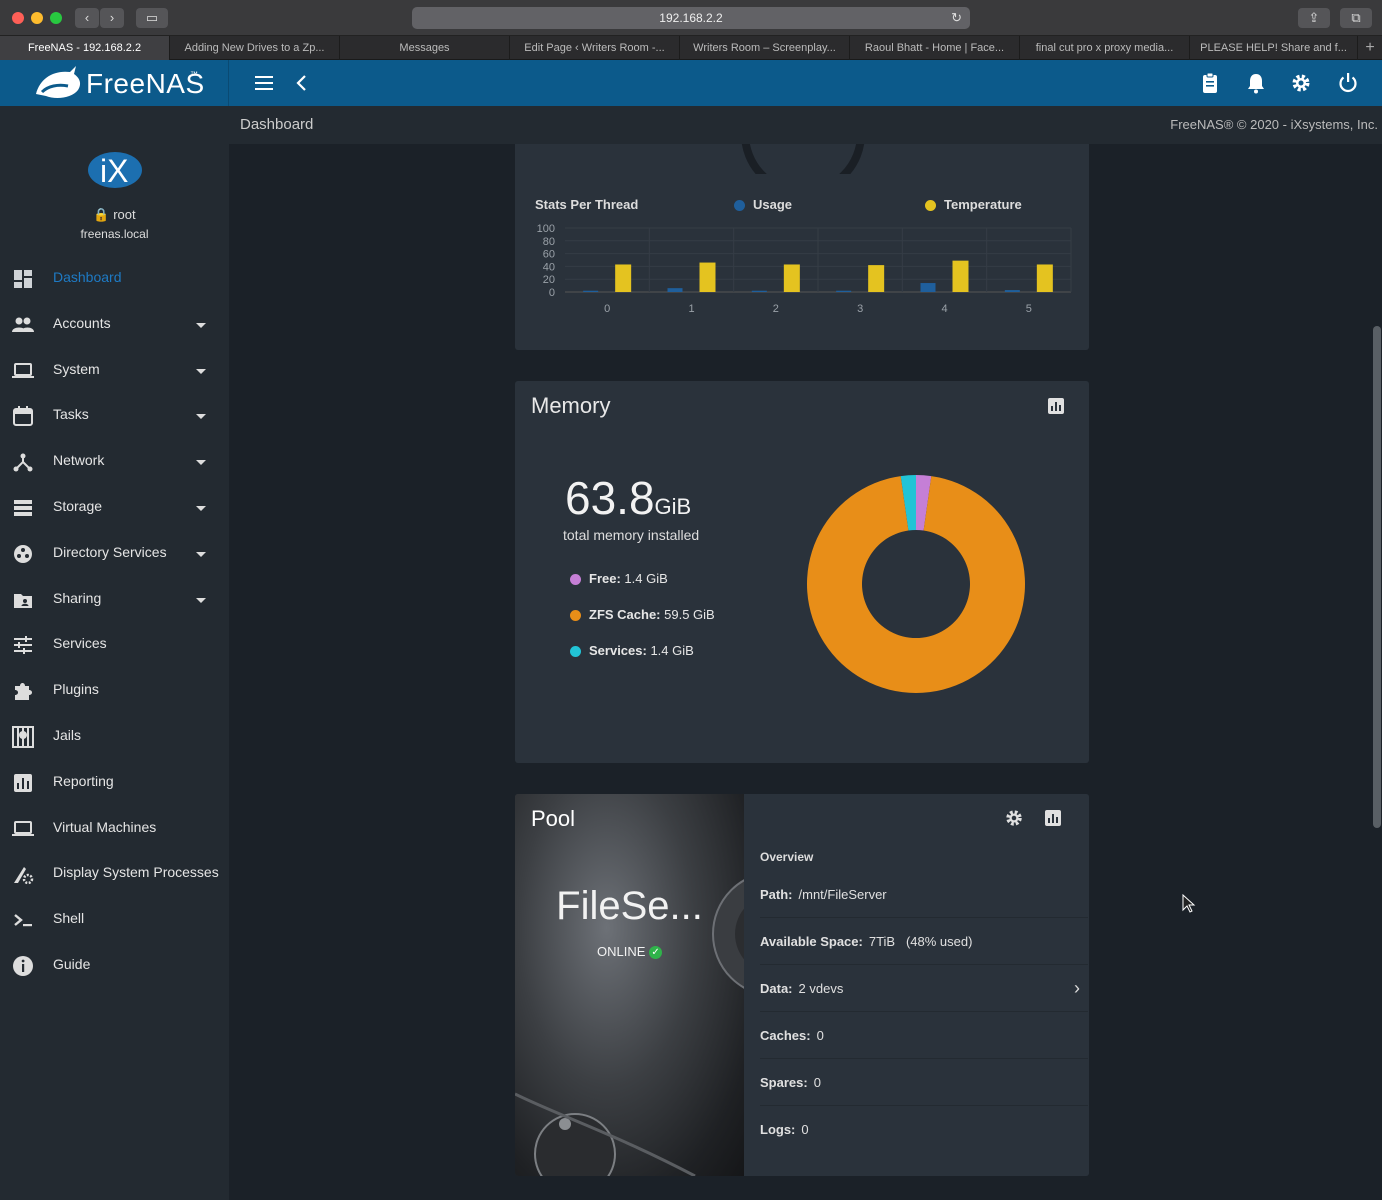  Describe the element at coordinates (23, 508) in the screenshot. I see `storage-icon` at that location.